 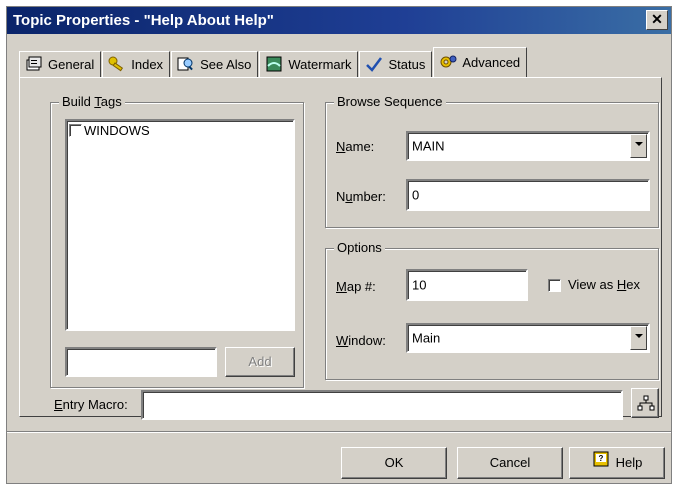 What do you see at coordinates (554, 285) in the screenshot?
I see `view-as-hex-checkbox` at bounding box center [554, 285].